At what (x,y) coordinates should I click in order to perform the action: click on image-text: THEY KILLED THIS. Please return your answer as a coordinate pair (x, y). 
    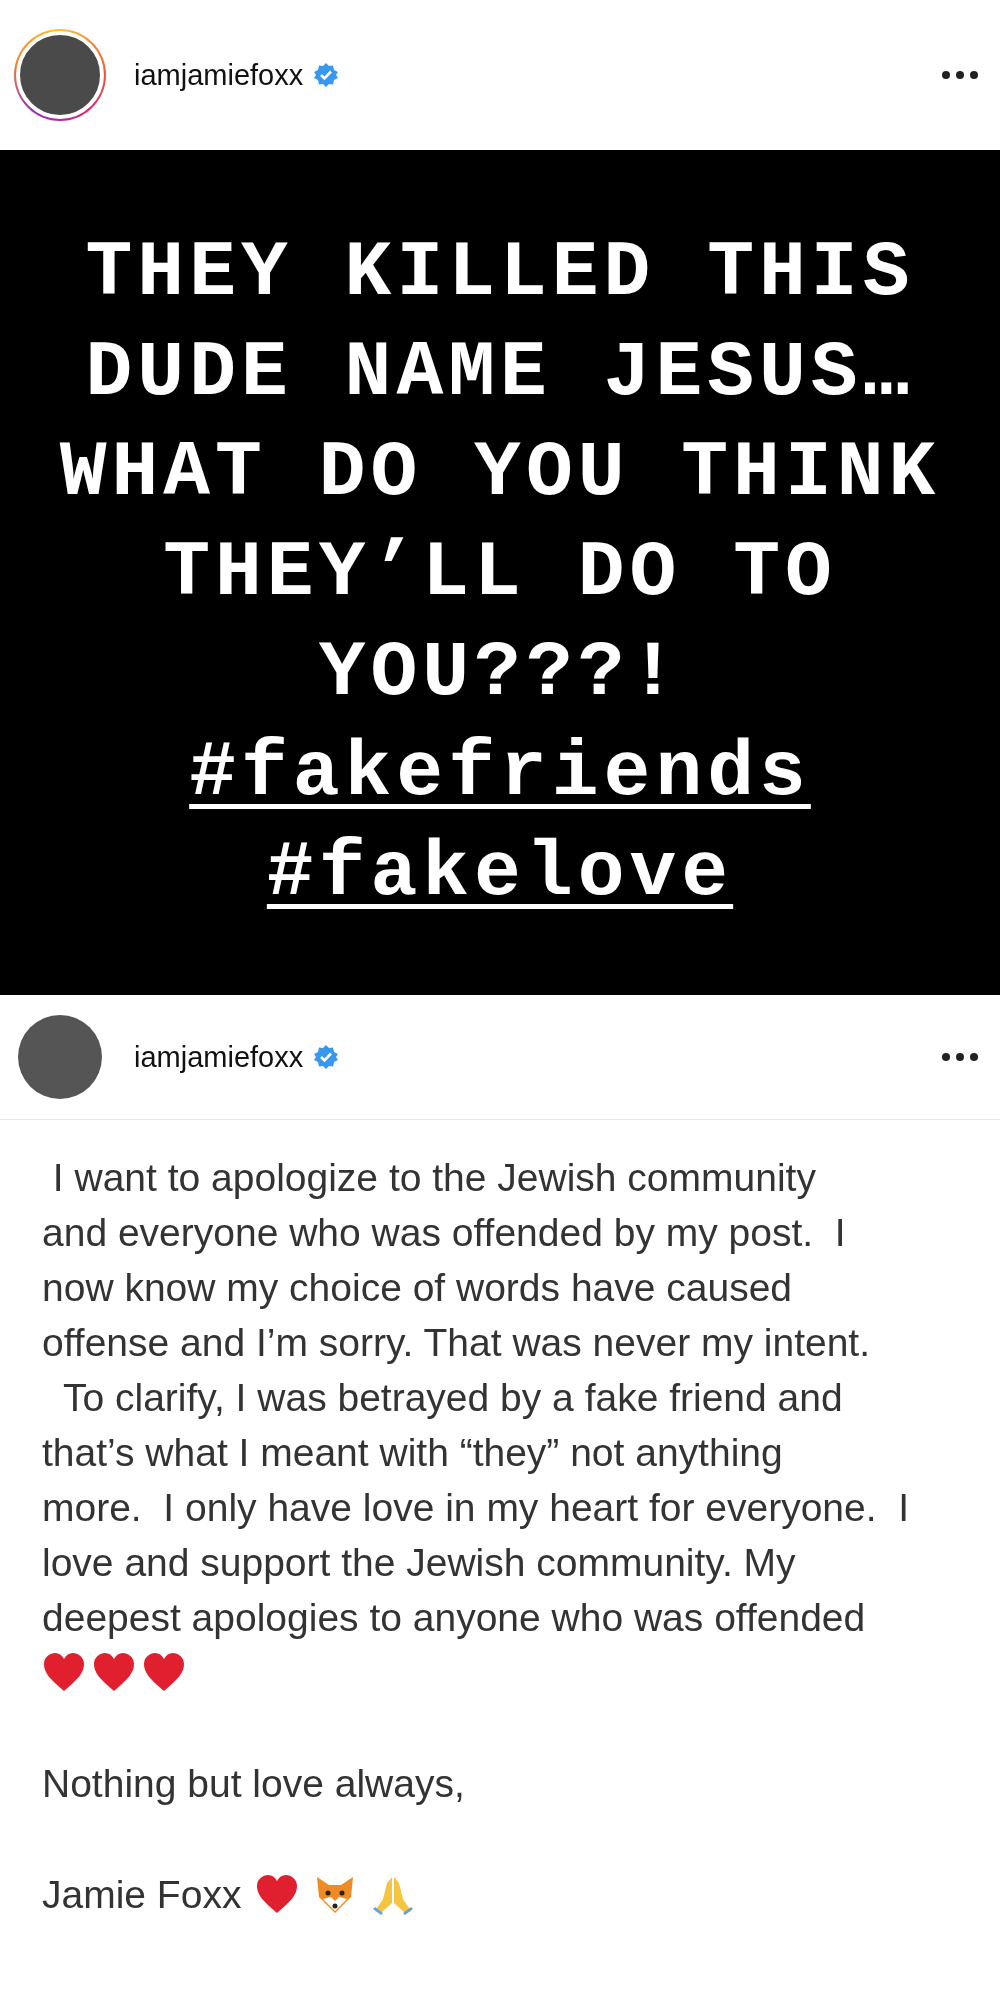
    Looking at the image, I should click on (500, 273).